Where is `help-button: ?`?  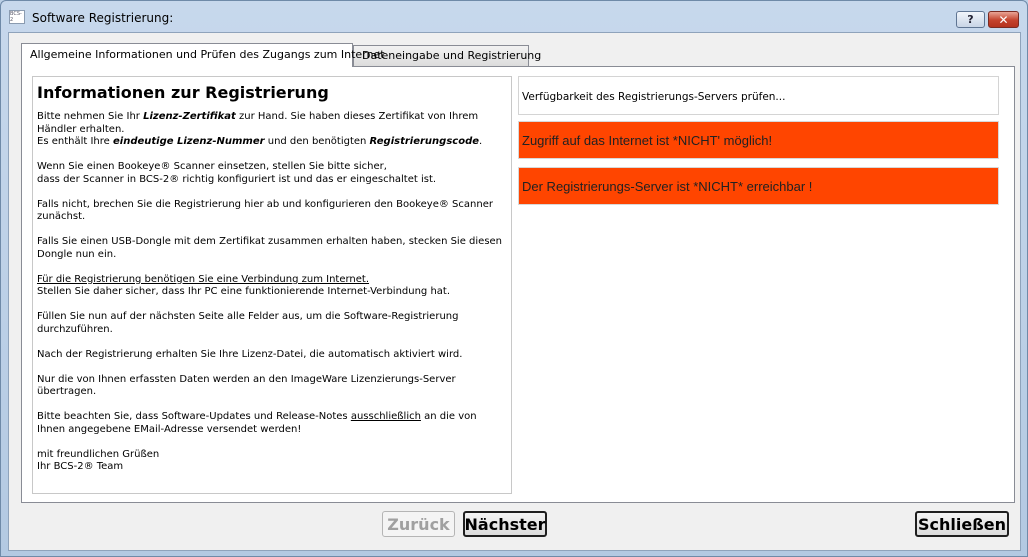 help-button: ? is located at coordinates (970, 19).